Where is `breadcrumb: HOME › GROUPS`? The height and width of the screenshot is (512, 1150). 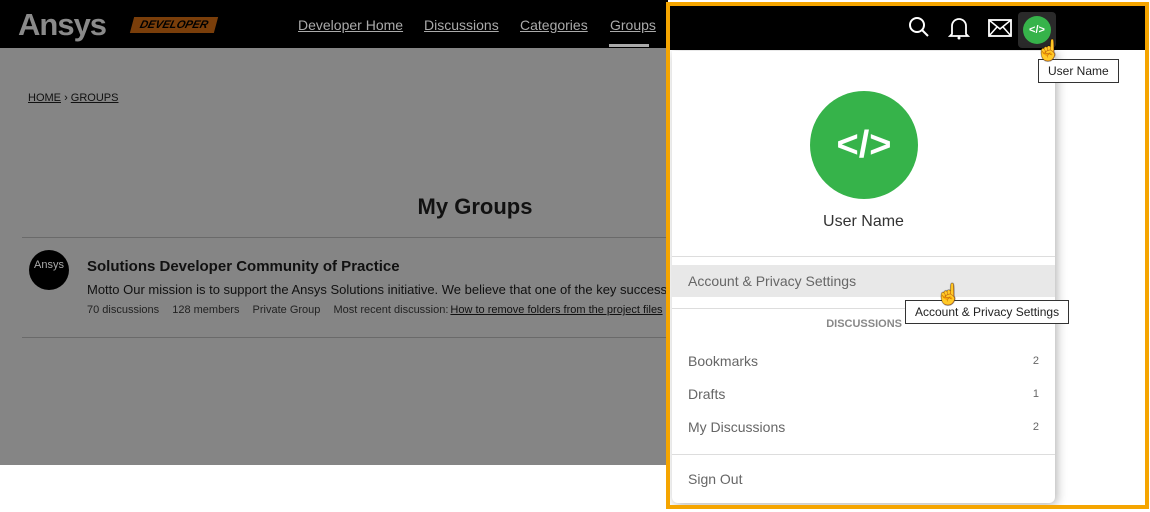 breadcrumb: HOME › GROUPS is located at coordinates (73, 98).